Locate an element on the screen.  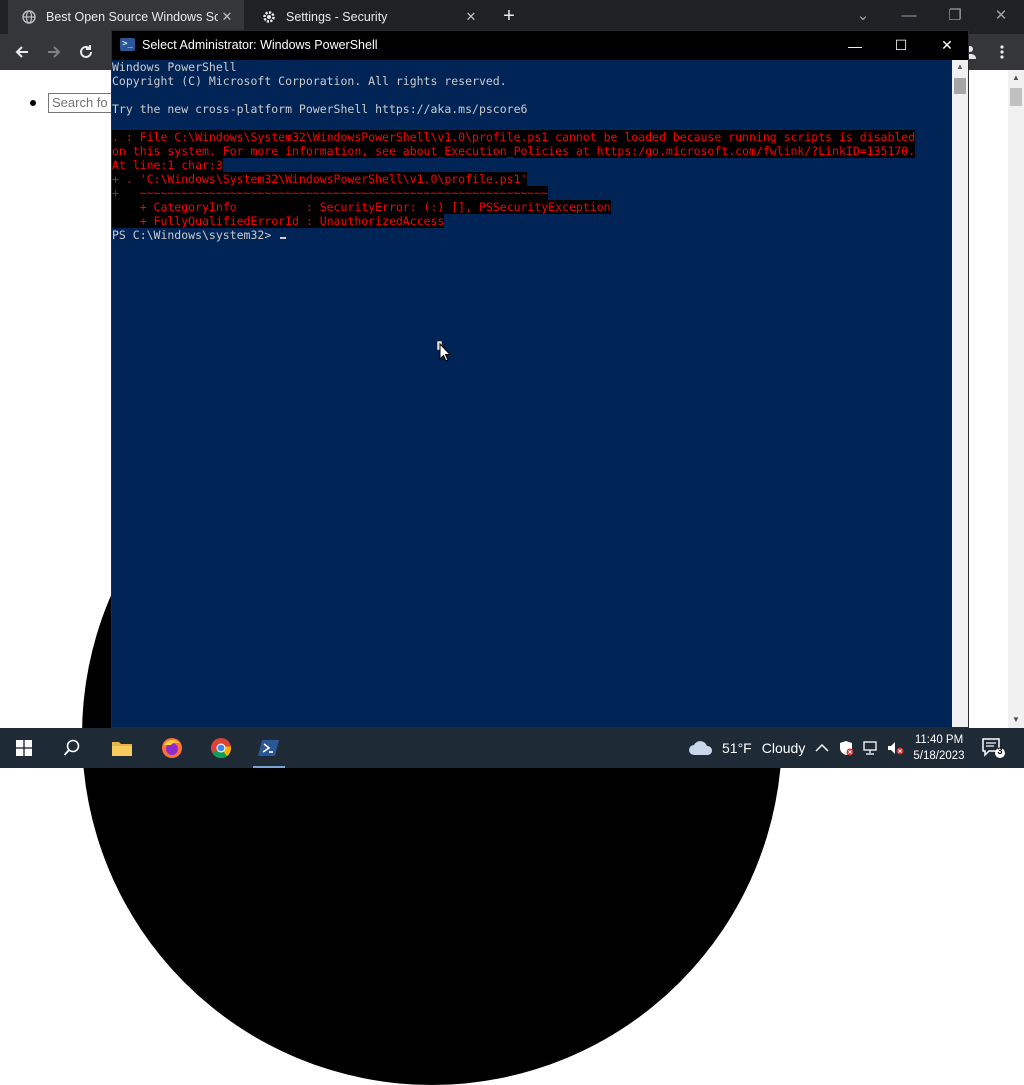
console-text: Windows PowerShell is located at coordinates (174, 67).